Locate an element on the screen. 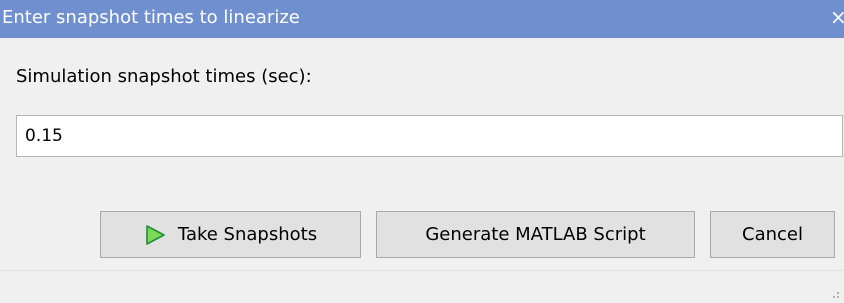 The image size is (844, 303). window-title: Enter snapshot times to linearize is located at coordinates (151, 17).